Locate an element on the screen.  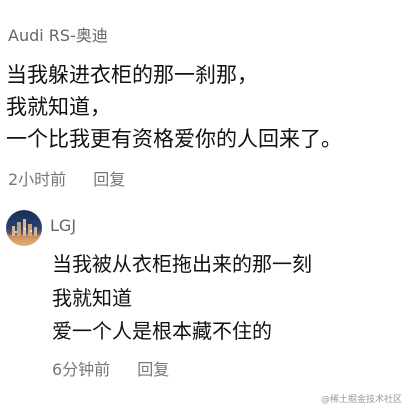
reply-line-1: 当我被从衣柜拖出来的那一刻 is located at coordinates (182, 264).